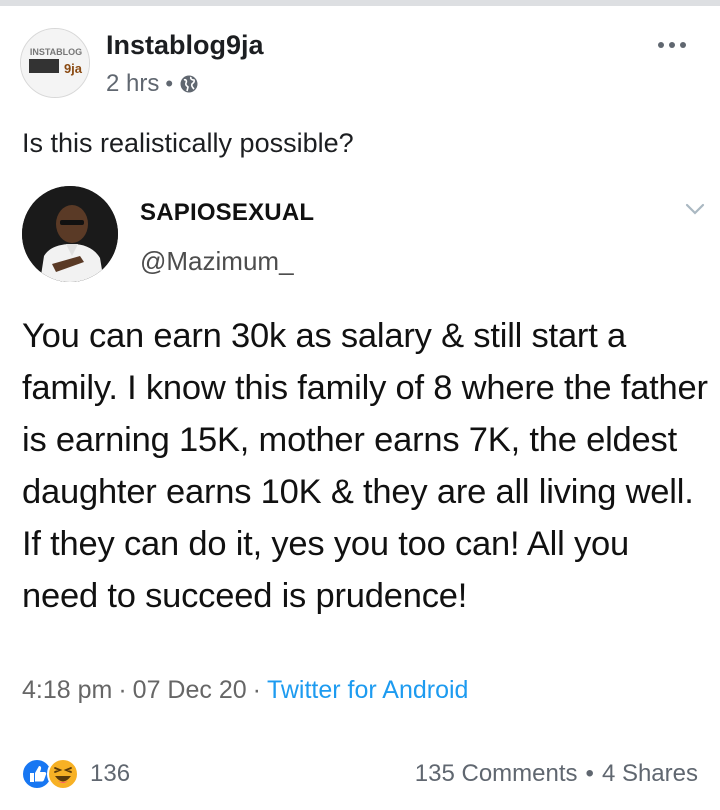 The width and height of the screenshot is (720, 810). What do you see at coordinates (227, 213) in the screenshot?
I see `tweet-display-name: SAPIOSEXUAL` at bounding box center [227, 213].